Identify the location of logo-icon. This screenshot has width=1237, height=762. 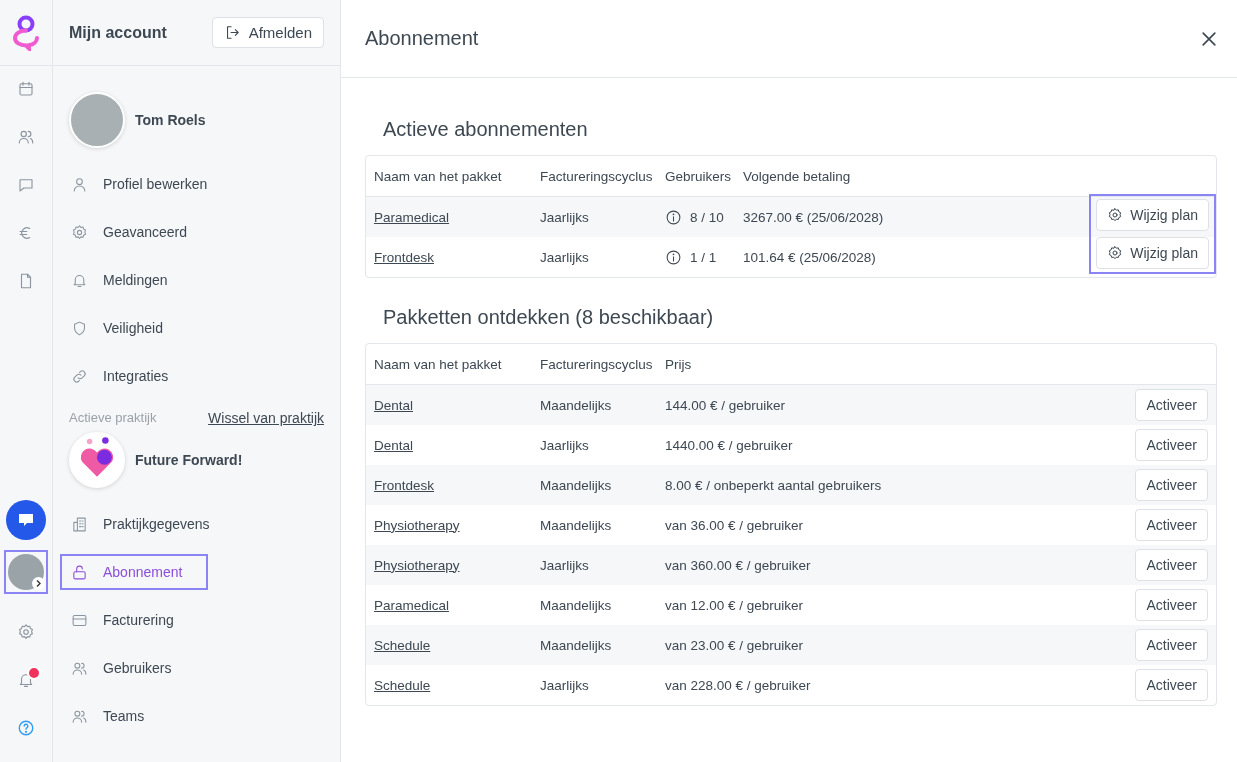
(26, 32).